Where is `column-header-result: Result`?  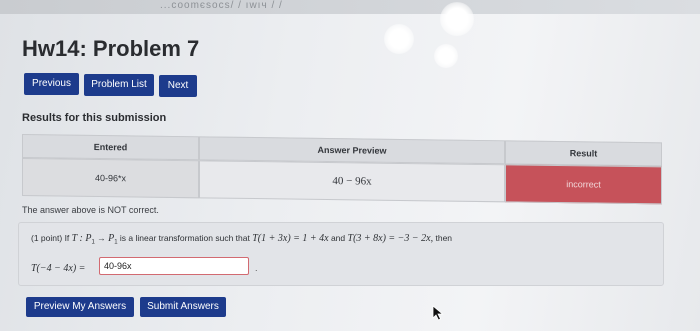 column-header-result: Result is located at coordinates (583, 153).